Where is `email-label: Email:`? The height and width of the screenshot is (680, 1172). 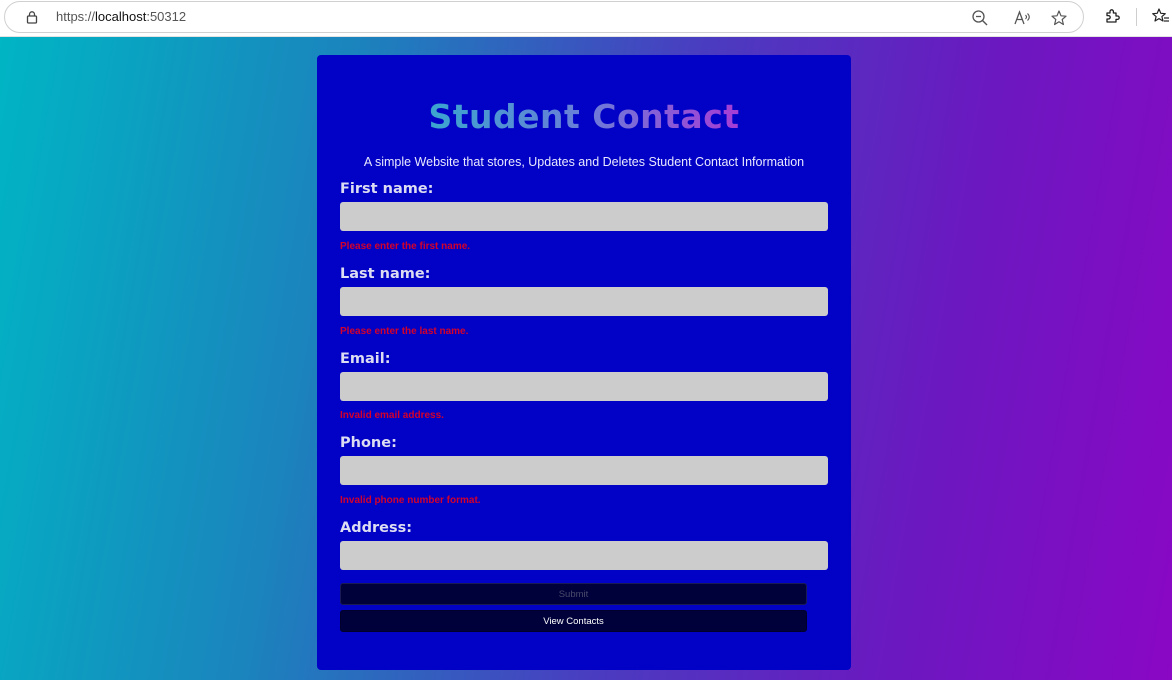 email-label: Email: is located at coordinates (365, 359).